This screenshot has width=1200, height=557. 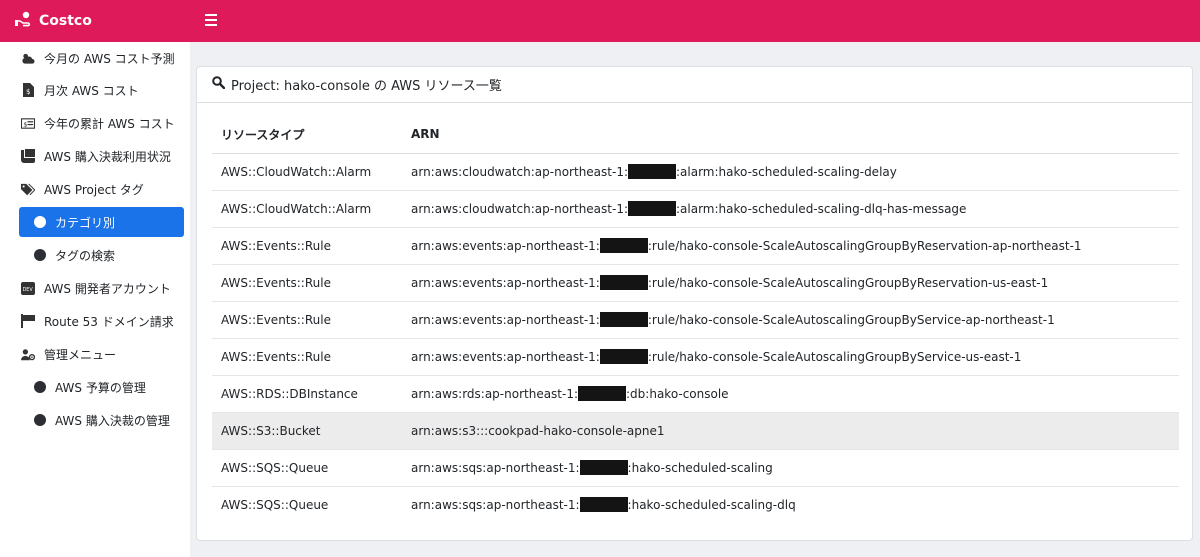 I want to click on arn-cell: arn:aws:s3:::cookpad-hako-console-apne1, so click(x=790, y=430).